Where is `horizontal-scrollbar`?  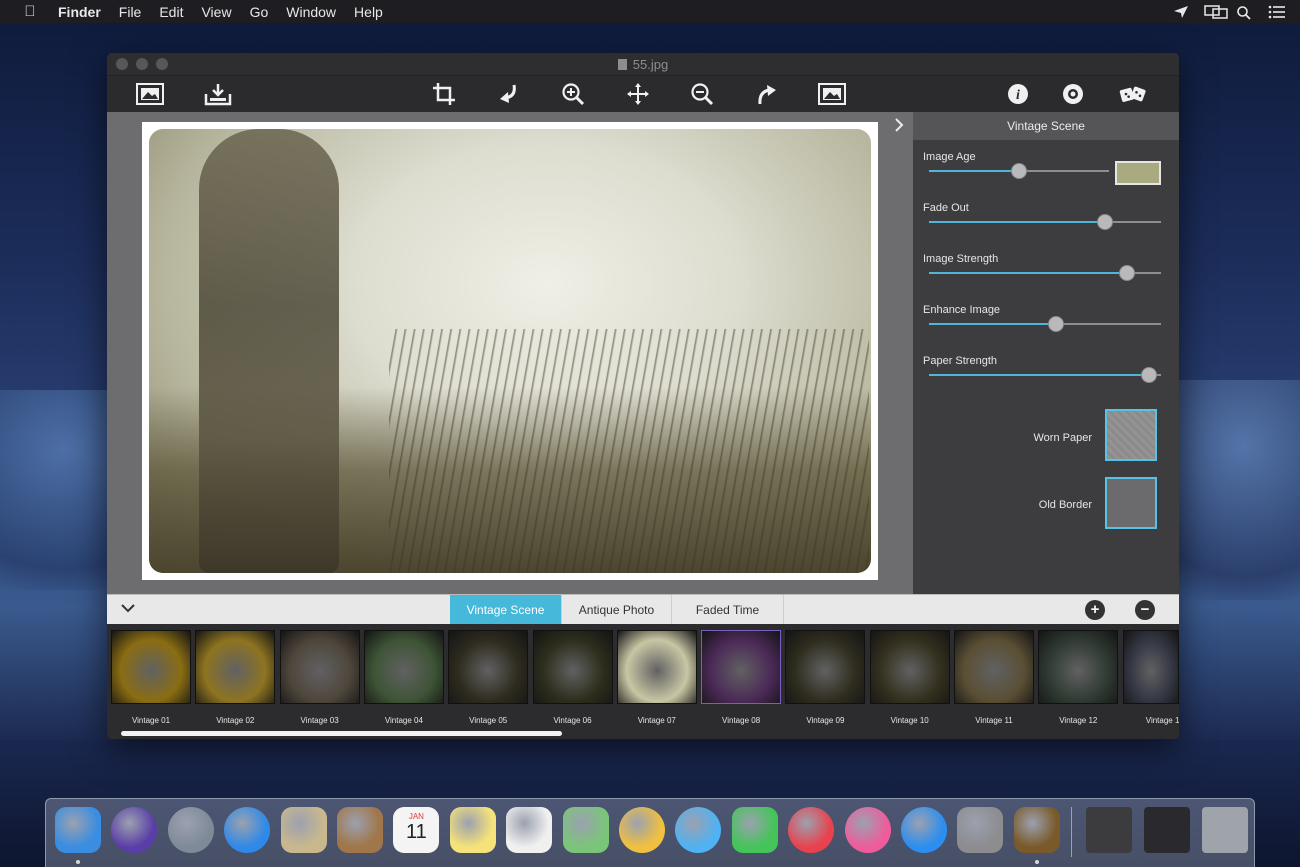
horizontal-scrollbar is located at coordinates (341, 733).